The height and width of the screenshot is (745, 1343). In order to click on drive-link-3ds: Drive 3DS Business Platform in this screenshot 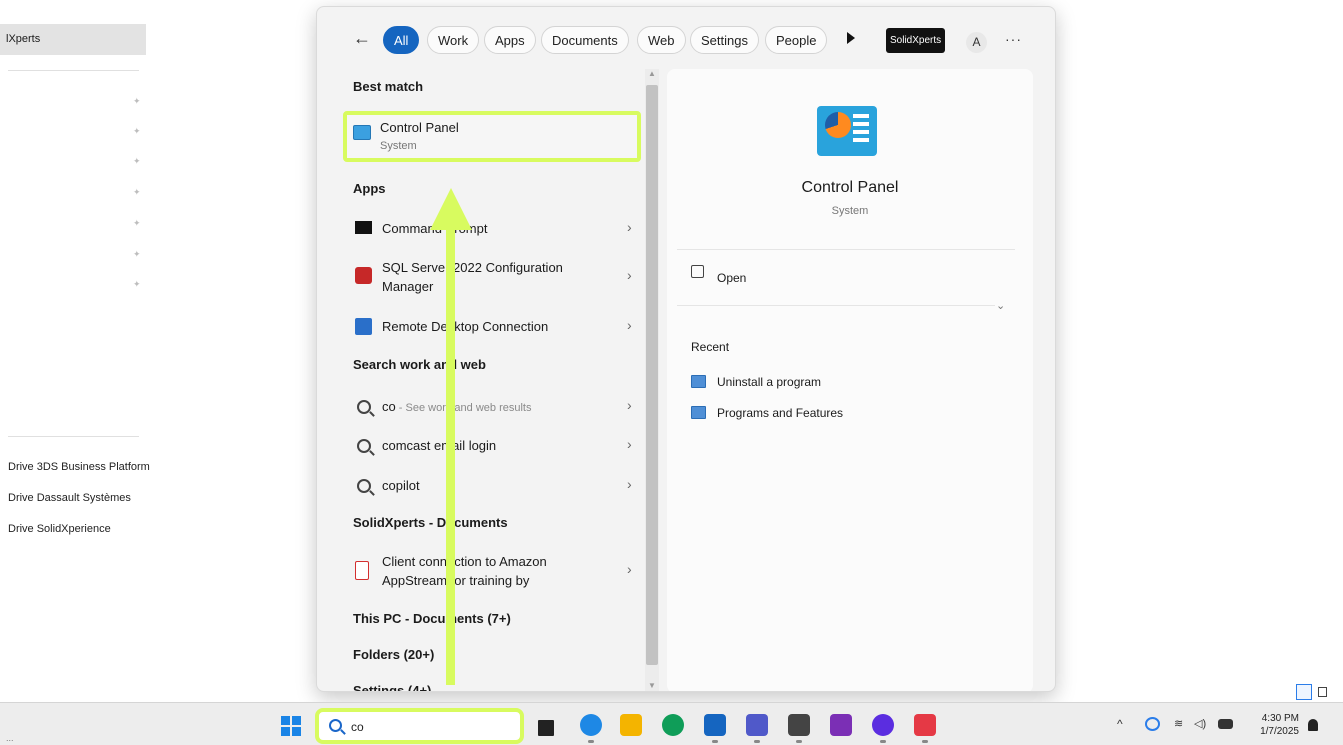, I will do `click(79, 467)`.